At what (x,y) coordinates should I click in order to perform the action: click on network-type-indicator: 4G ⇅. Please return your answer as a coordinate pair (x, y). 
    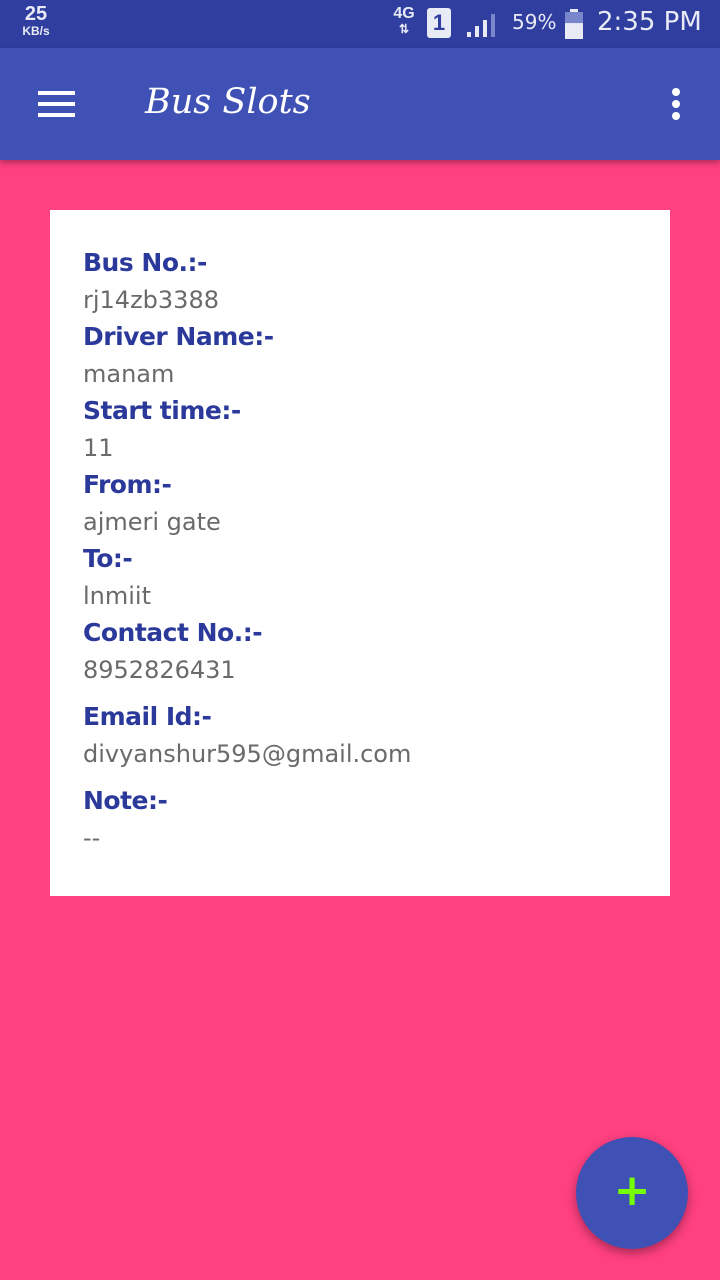
    Looking at the image, I should click on (404, 20).